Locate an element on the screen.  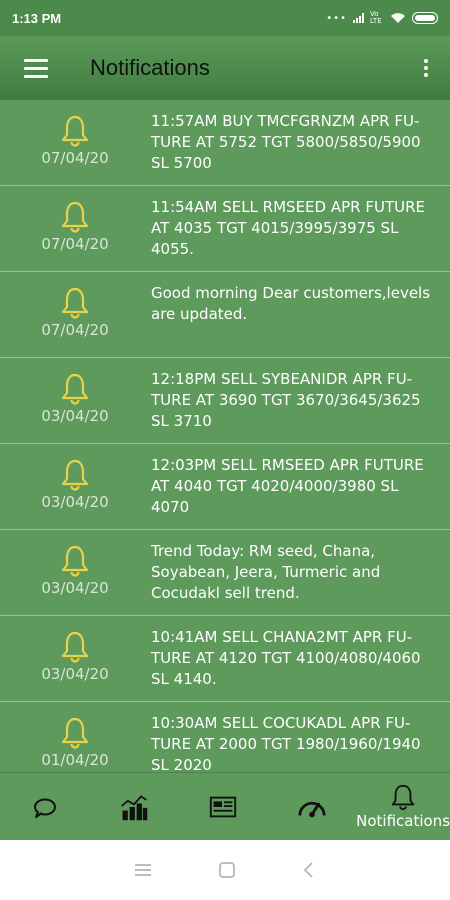
nav-news is located at coordinates (222, 807).